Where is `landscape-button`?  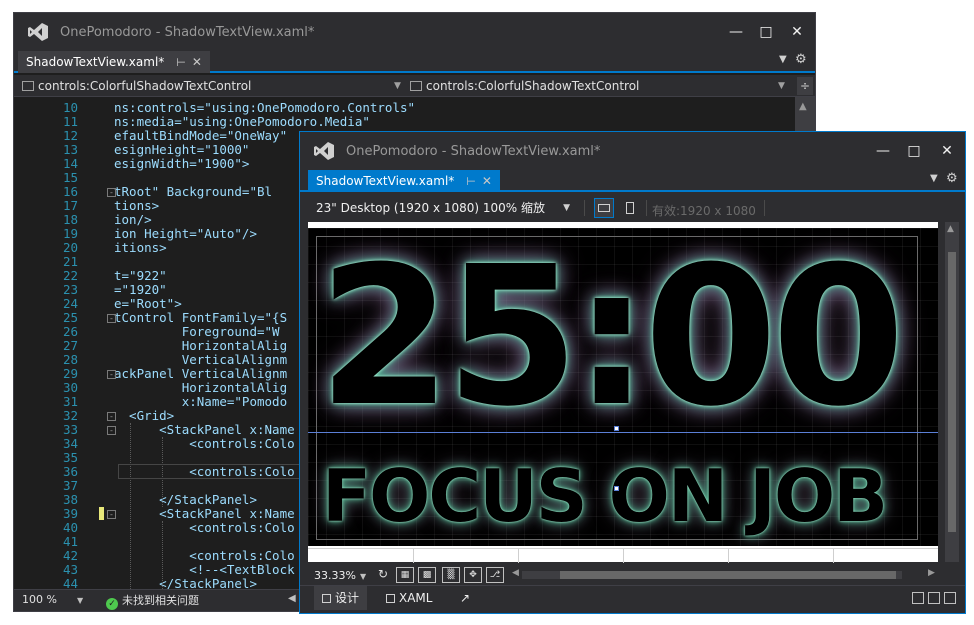 landscape-button is located at coordinates (604, 208).